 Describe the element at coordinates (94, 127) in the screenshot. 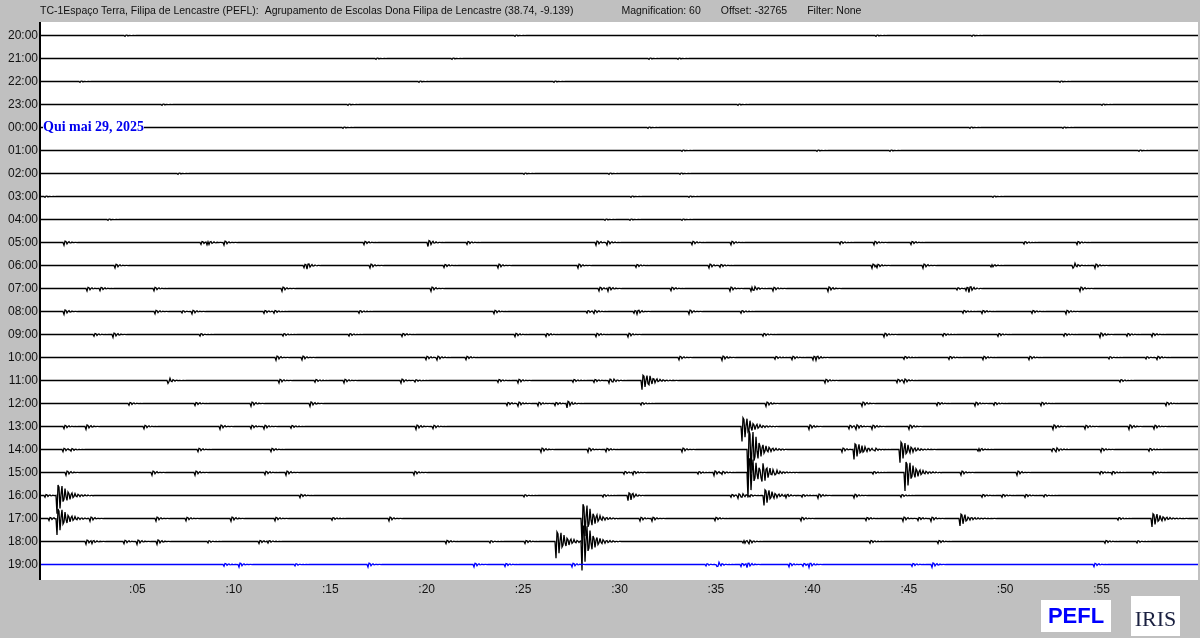

I see `date-label: Qui mai 29, 2025` at that location.